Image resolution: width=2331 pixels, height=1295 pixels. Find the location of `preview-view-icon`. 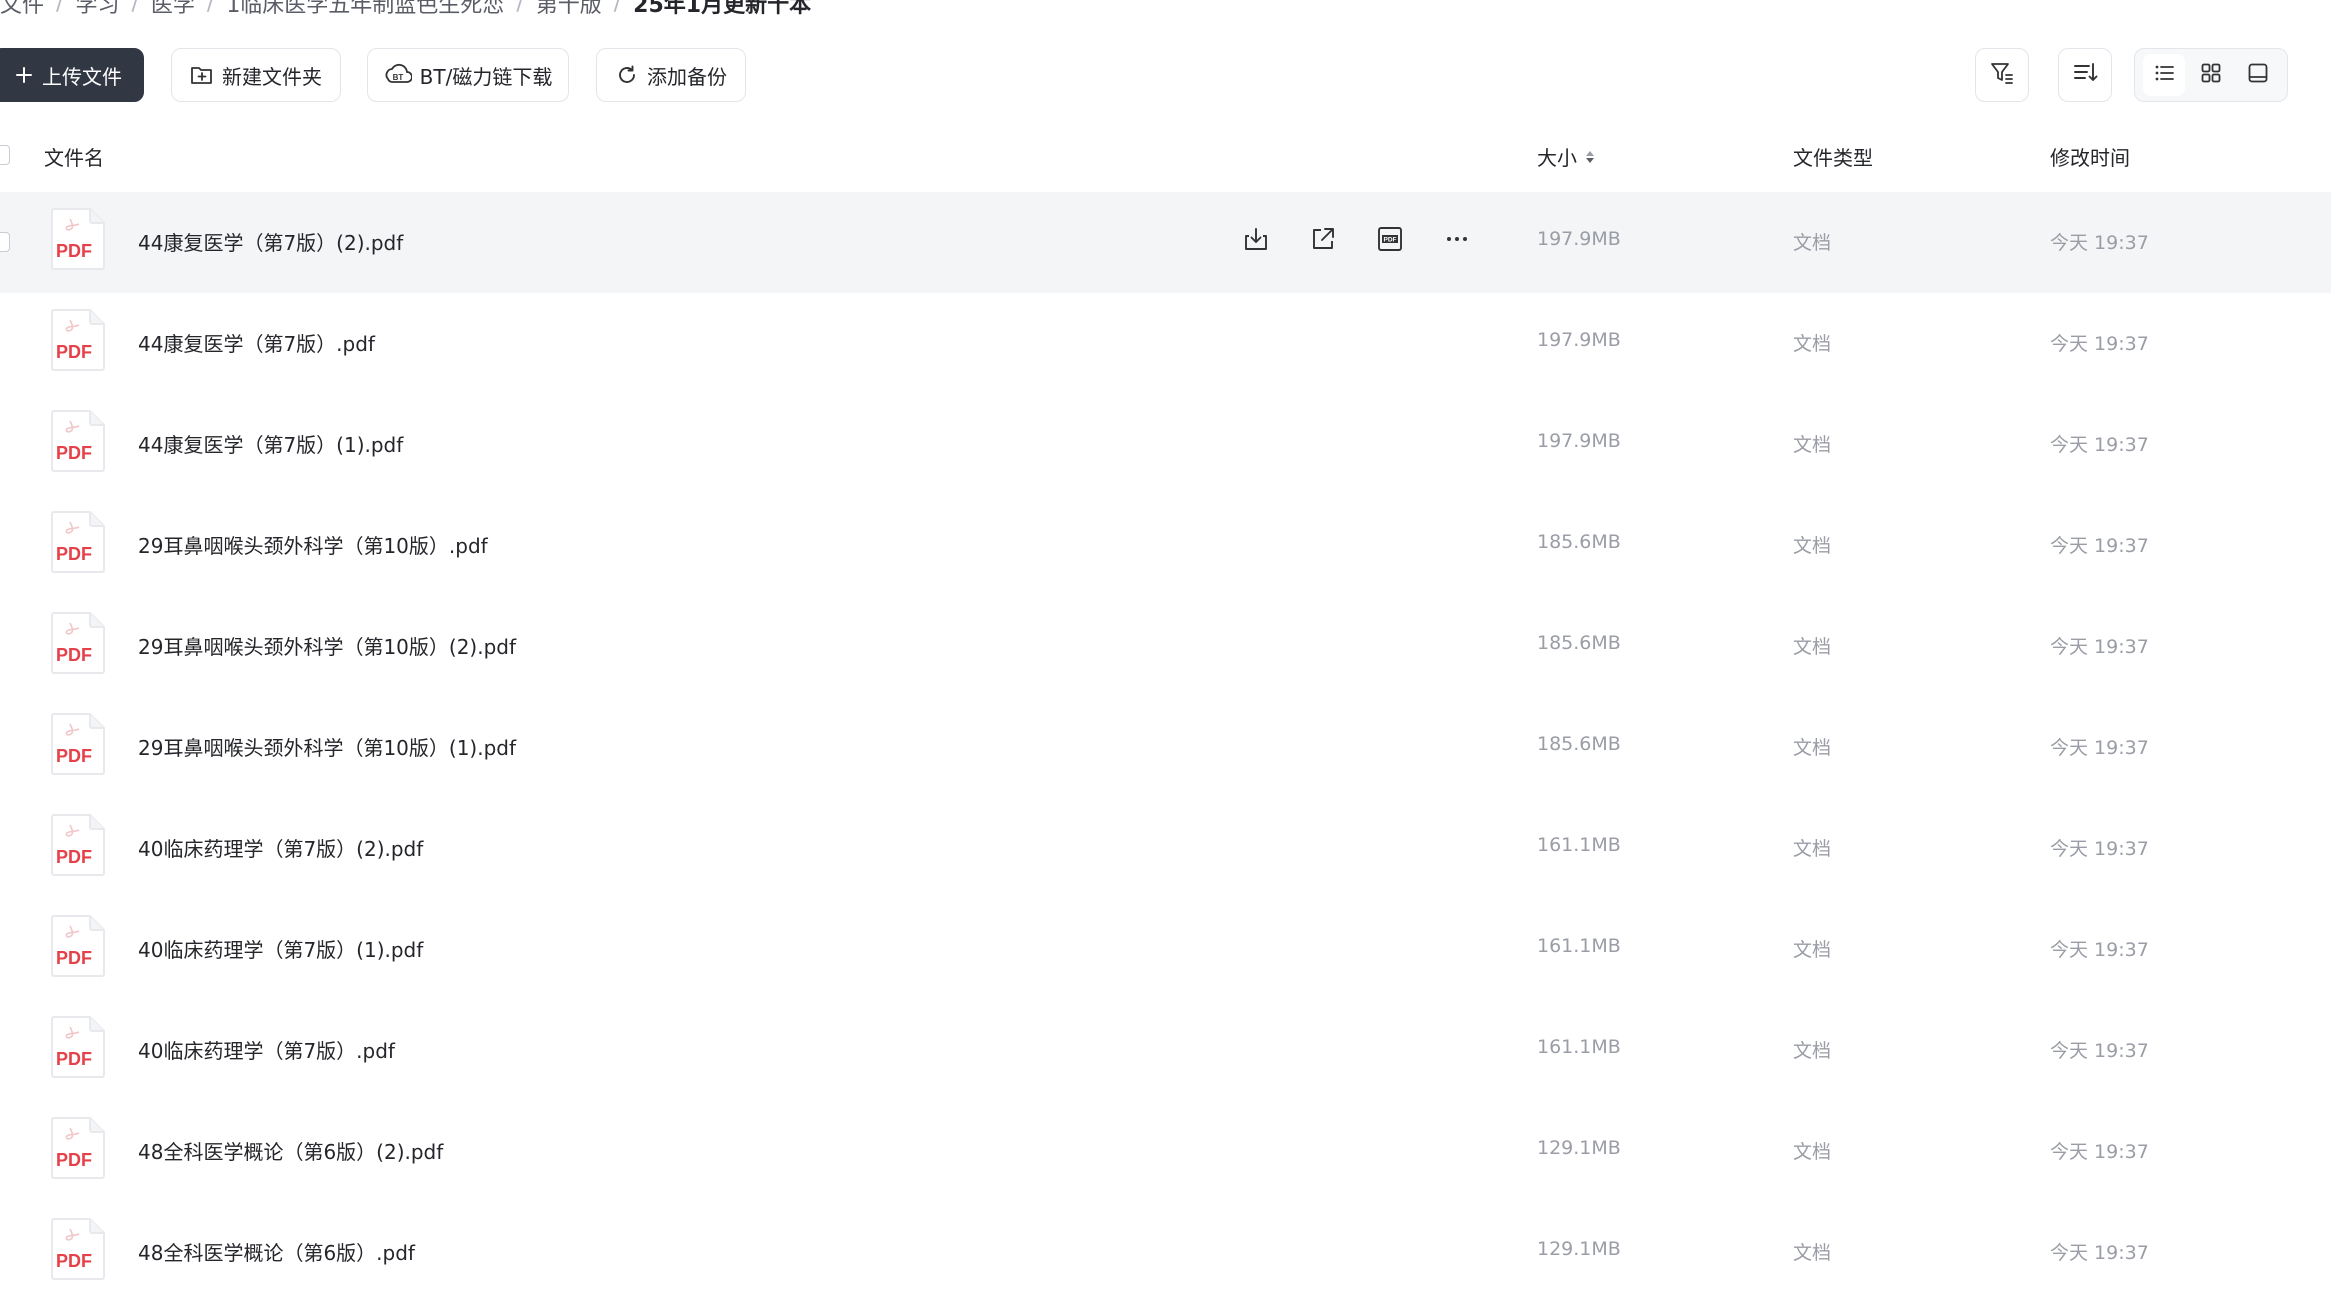

preview-view-icon is located at coordinates (2258, 75).